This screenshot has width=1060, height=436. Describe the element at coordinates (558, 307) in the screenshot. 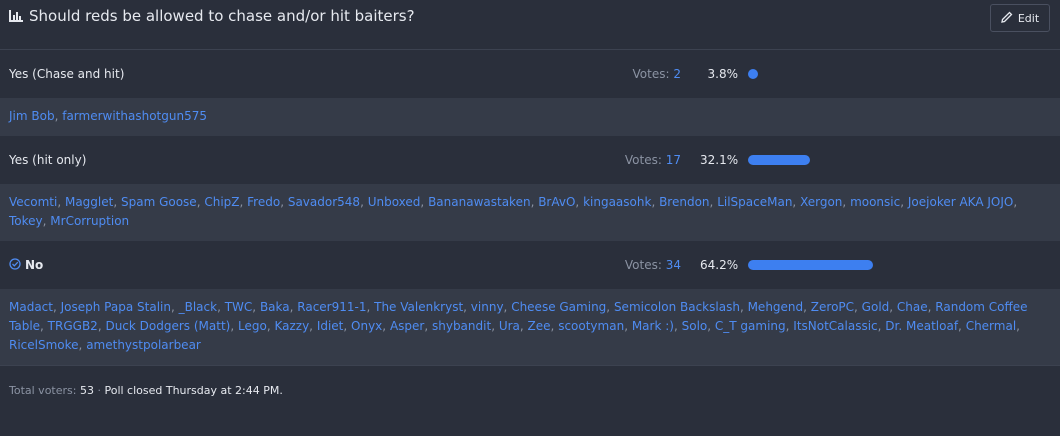

I see `voter-link: Cheese Gaming` at that location.